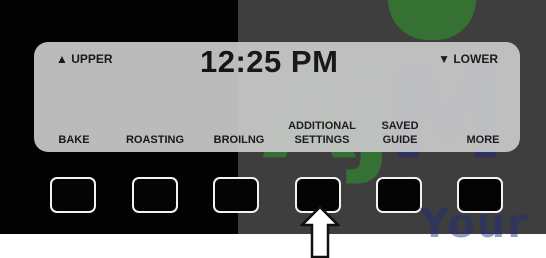  I want to click on menu-item-roasting: ROASTING, so click(155, 140).